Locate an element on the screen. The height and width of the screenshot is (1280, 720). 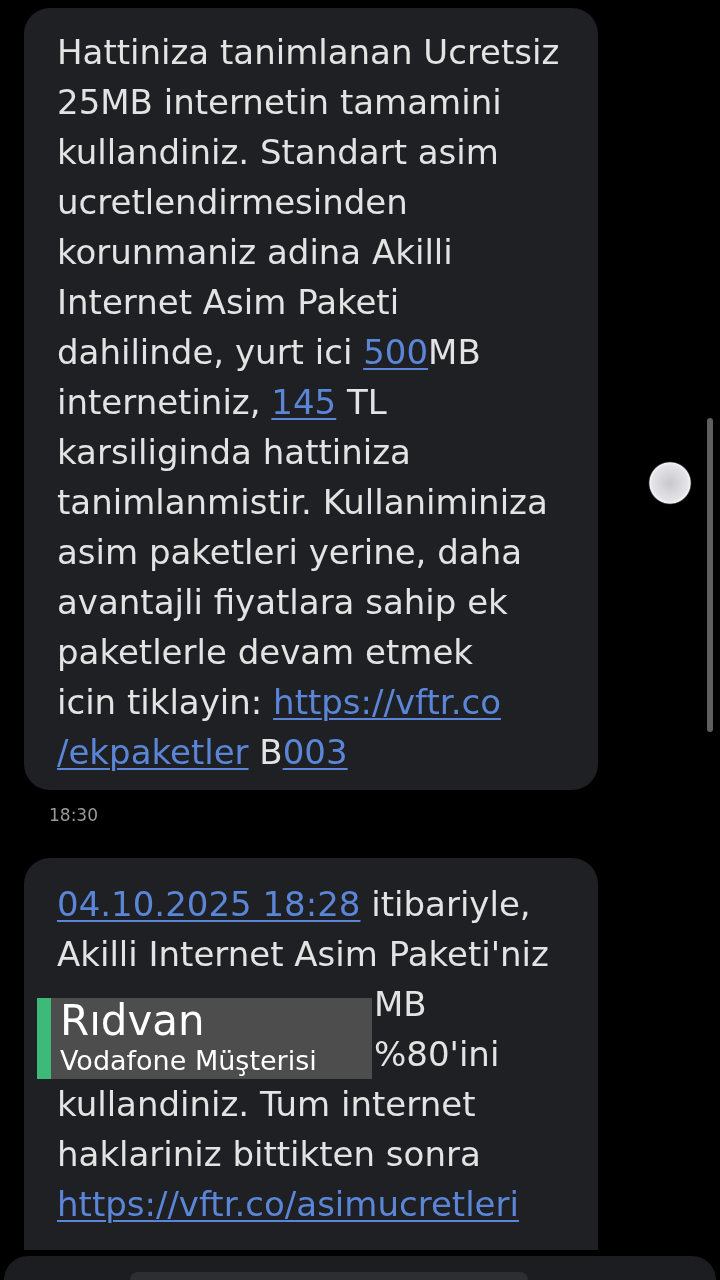
message-text: 04.10.2025 18:28 itibariyle, Akilli Internet Asim Paketi'niz is located at coordinates (303, 929).